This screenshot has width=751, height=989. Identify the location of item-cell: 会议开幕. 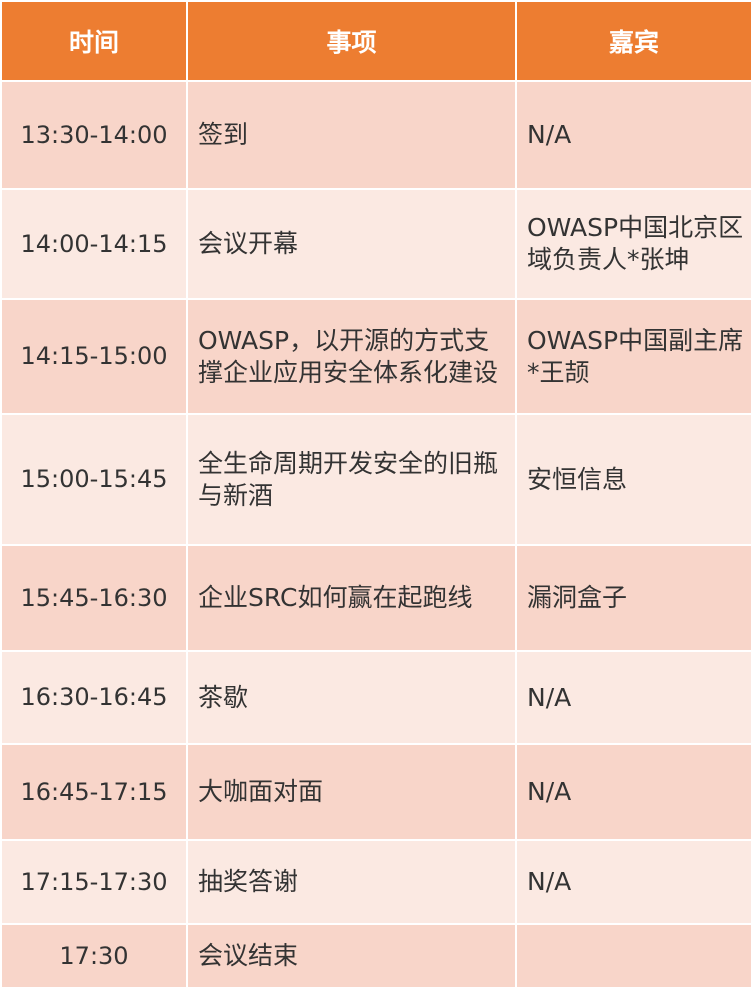
(351, 244).